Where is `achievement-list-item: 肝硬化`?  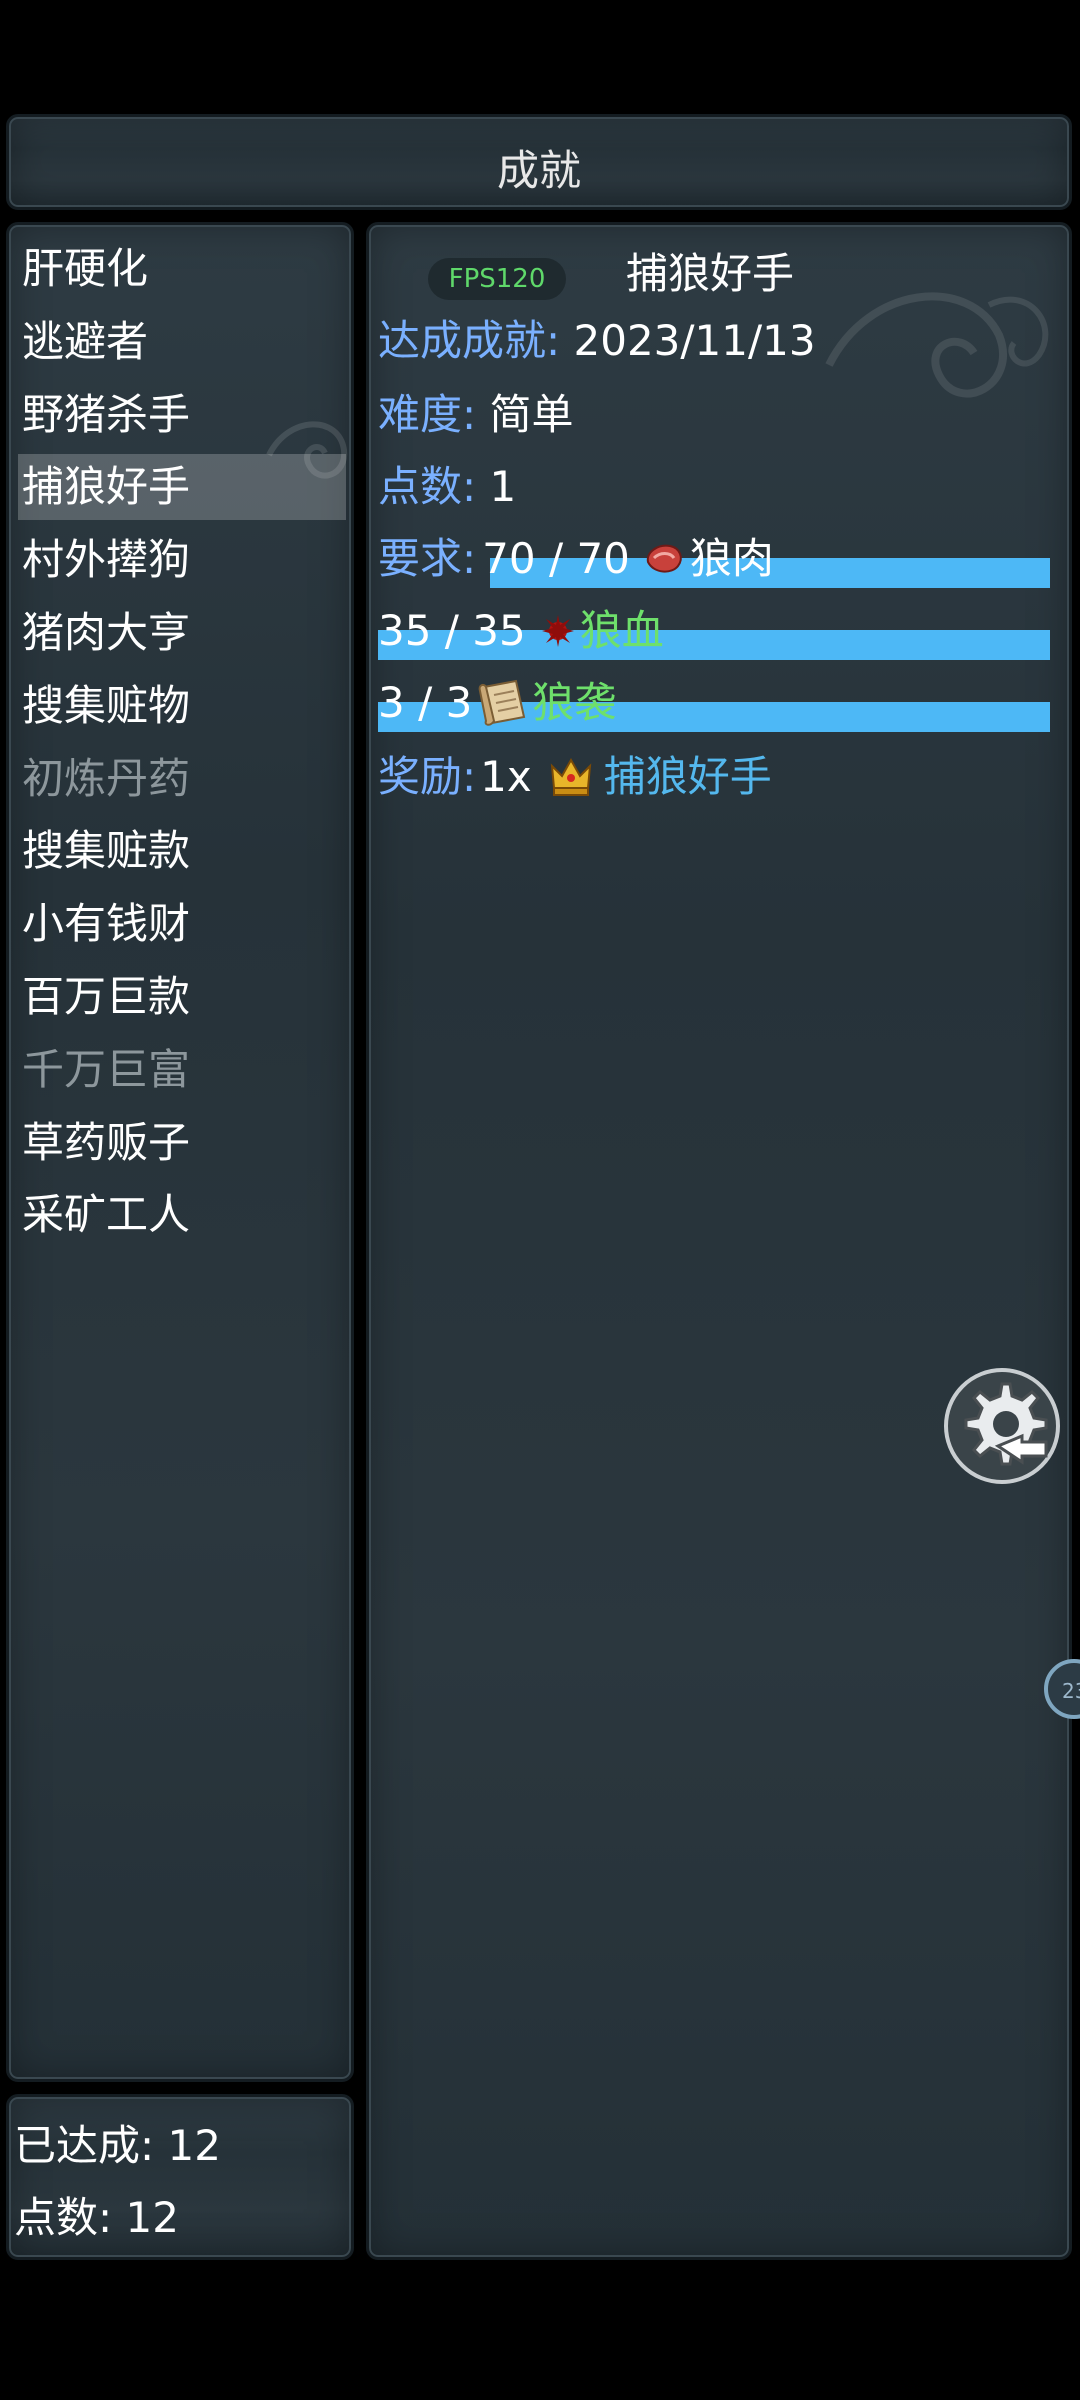
achievement-list-item: 肝硬化 is located at coordinates (182, 269).